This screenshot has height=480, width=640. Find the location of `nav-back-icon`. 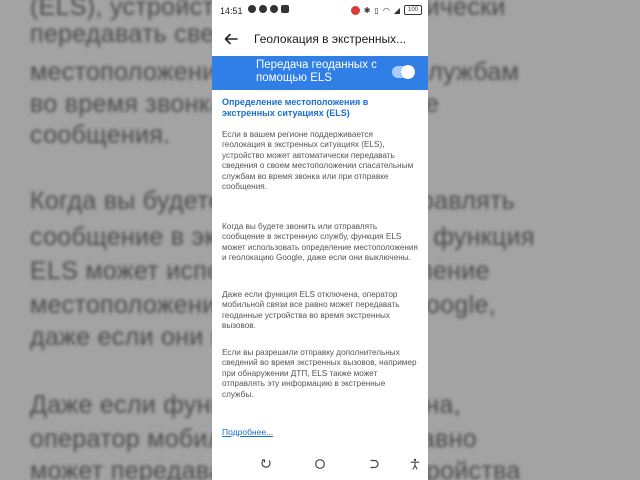

nav-back-icon is located at coordinates (373, 465).